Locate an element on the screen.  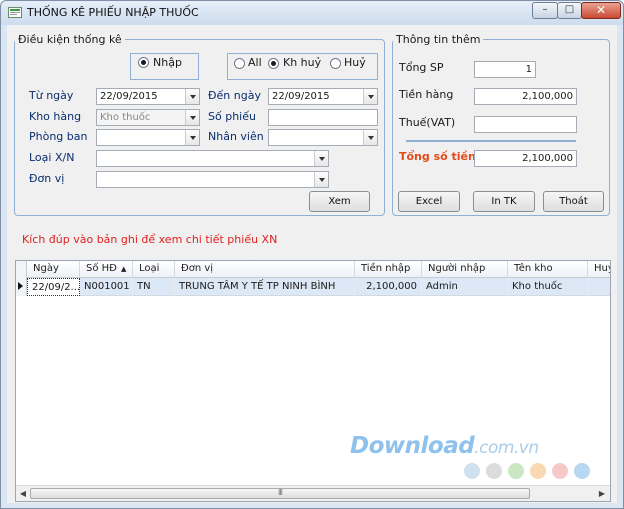
warehouse-value: Kho thuốc is located at coordinates (125, 117).